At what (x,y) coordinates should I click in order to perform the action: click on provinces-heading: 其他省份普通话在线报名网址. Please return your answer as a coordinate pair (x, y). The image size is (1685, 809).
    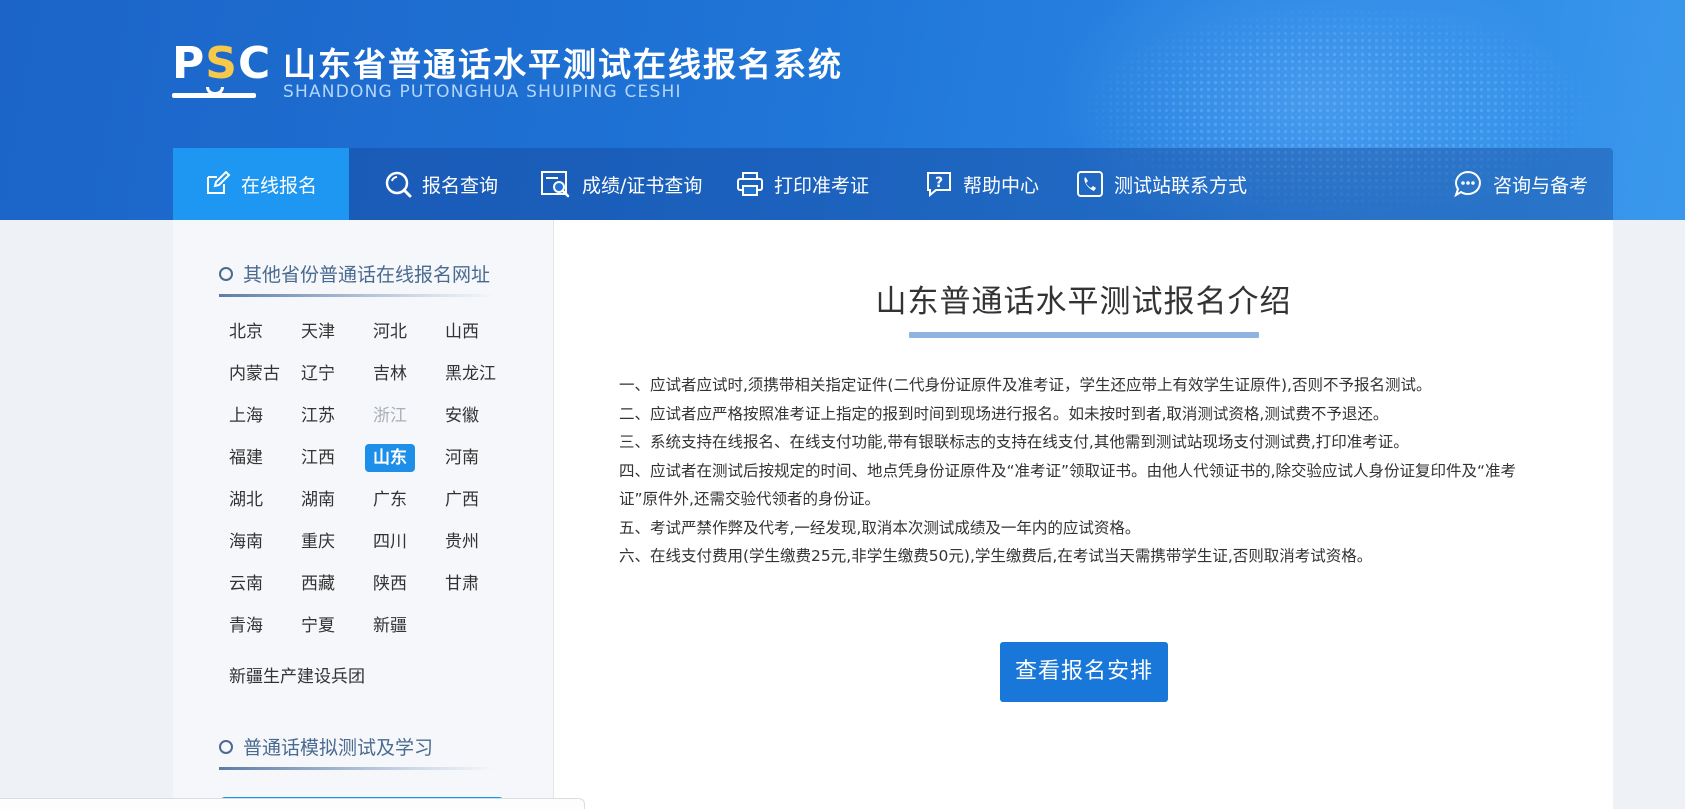
    Looking at the image, I should click on (354, 273).